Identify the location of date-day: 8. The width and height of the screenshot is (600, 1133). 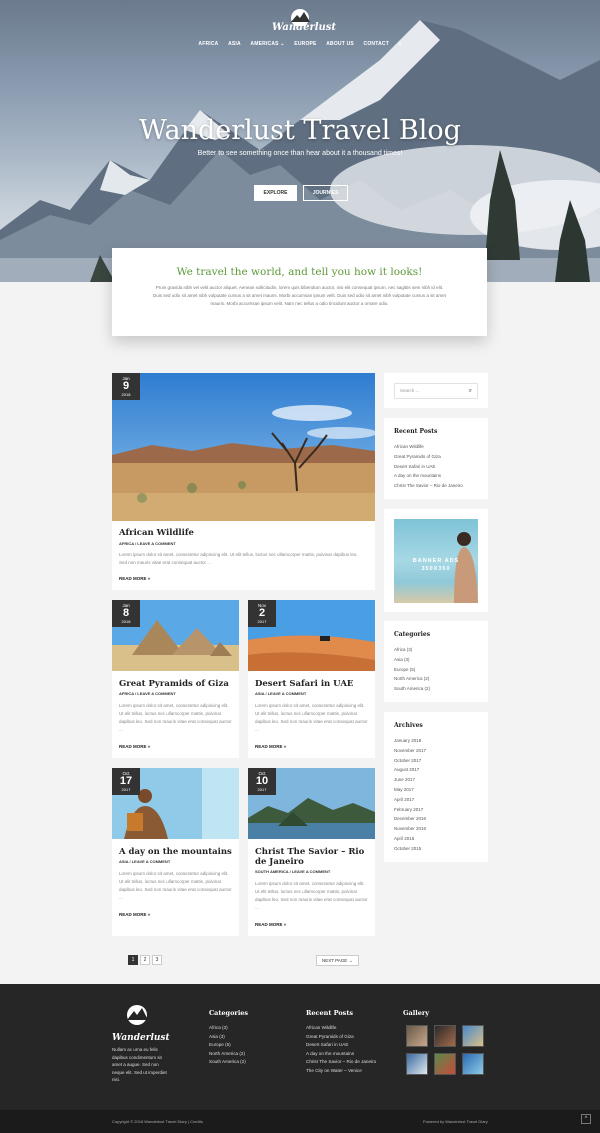
(126, 613).